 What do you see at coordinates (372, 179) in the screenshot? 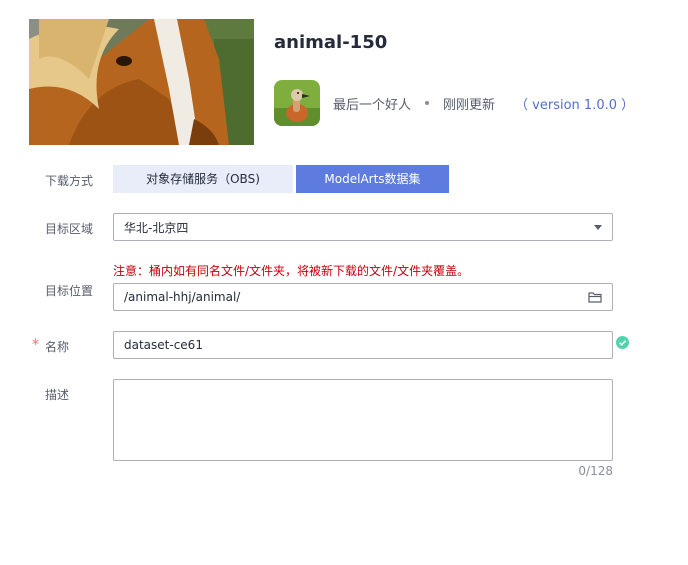
I see `tab-modelarts: ModelArts数据集` at bounding box center [372, 179].